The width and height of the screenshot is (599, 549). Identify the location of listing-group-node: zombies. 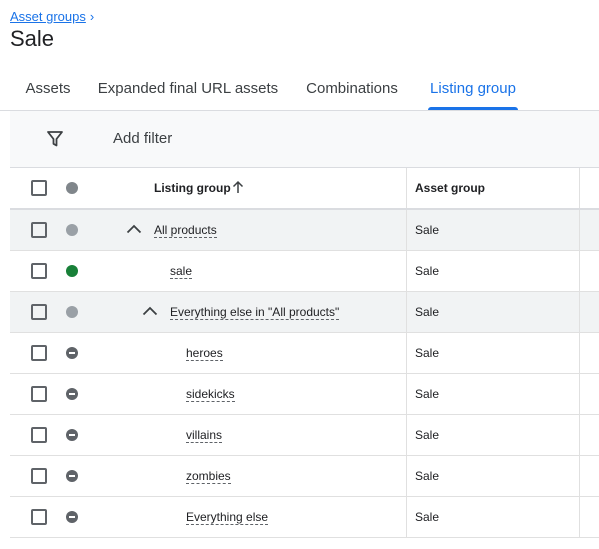
(208, 476).